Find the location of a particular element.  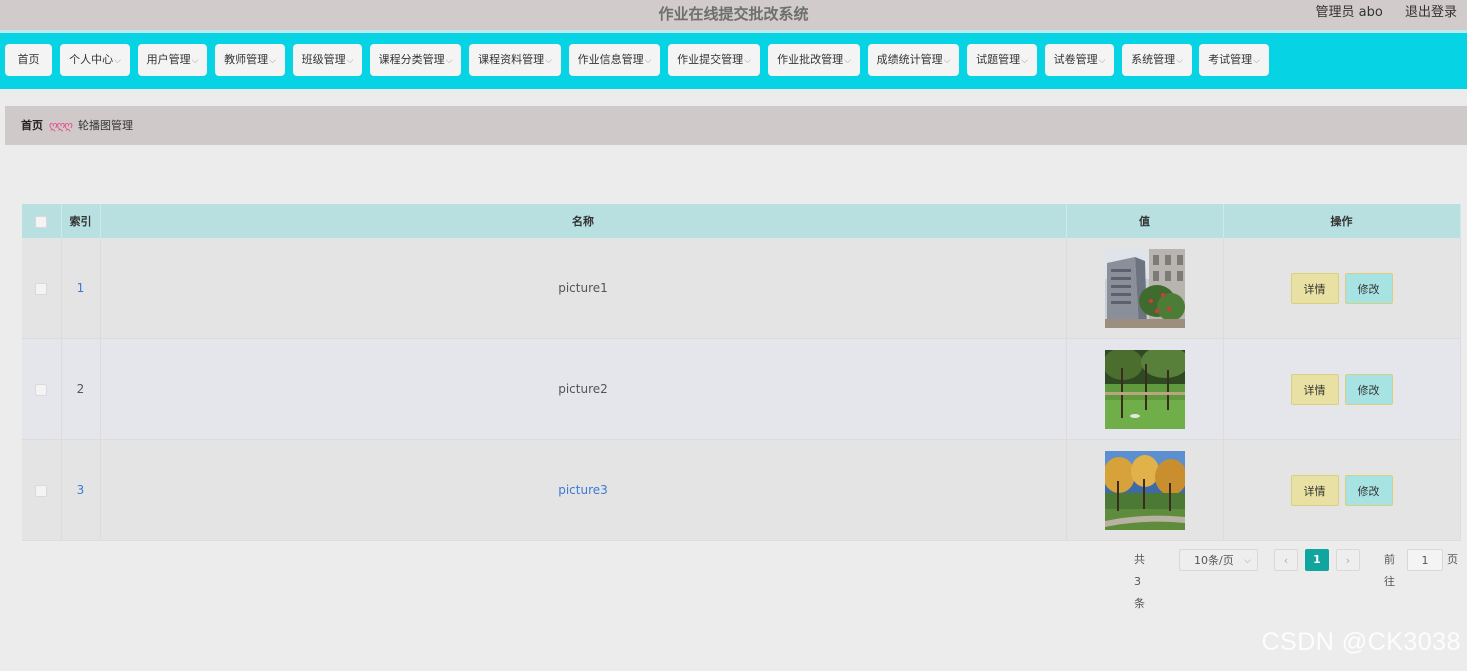

select-all-cell is located at coordinates (42, 221).